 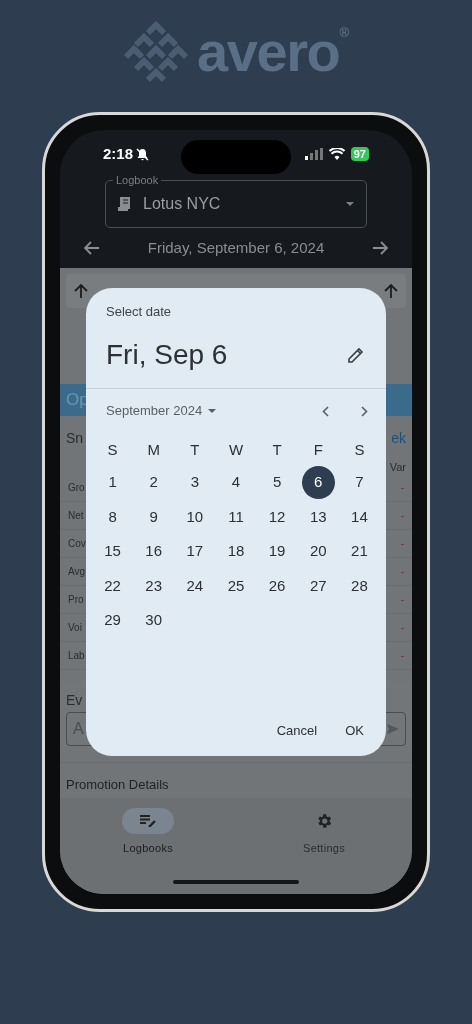 I want to click on wifi-icon, so click(x=336, y=154).